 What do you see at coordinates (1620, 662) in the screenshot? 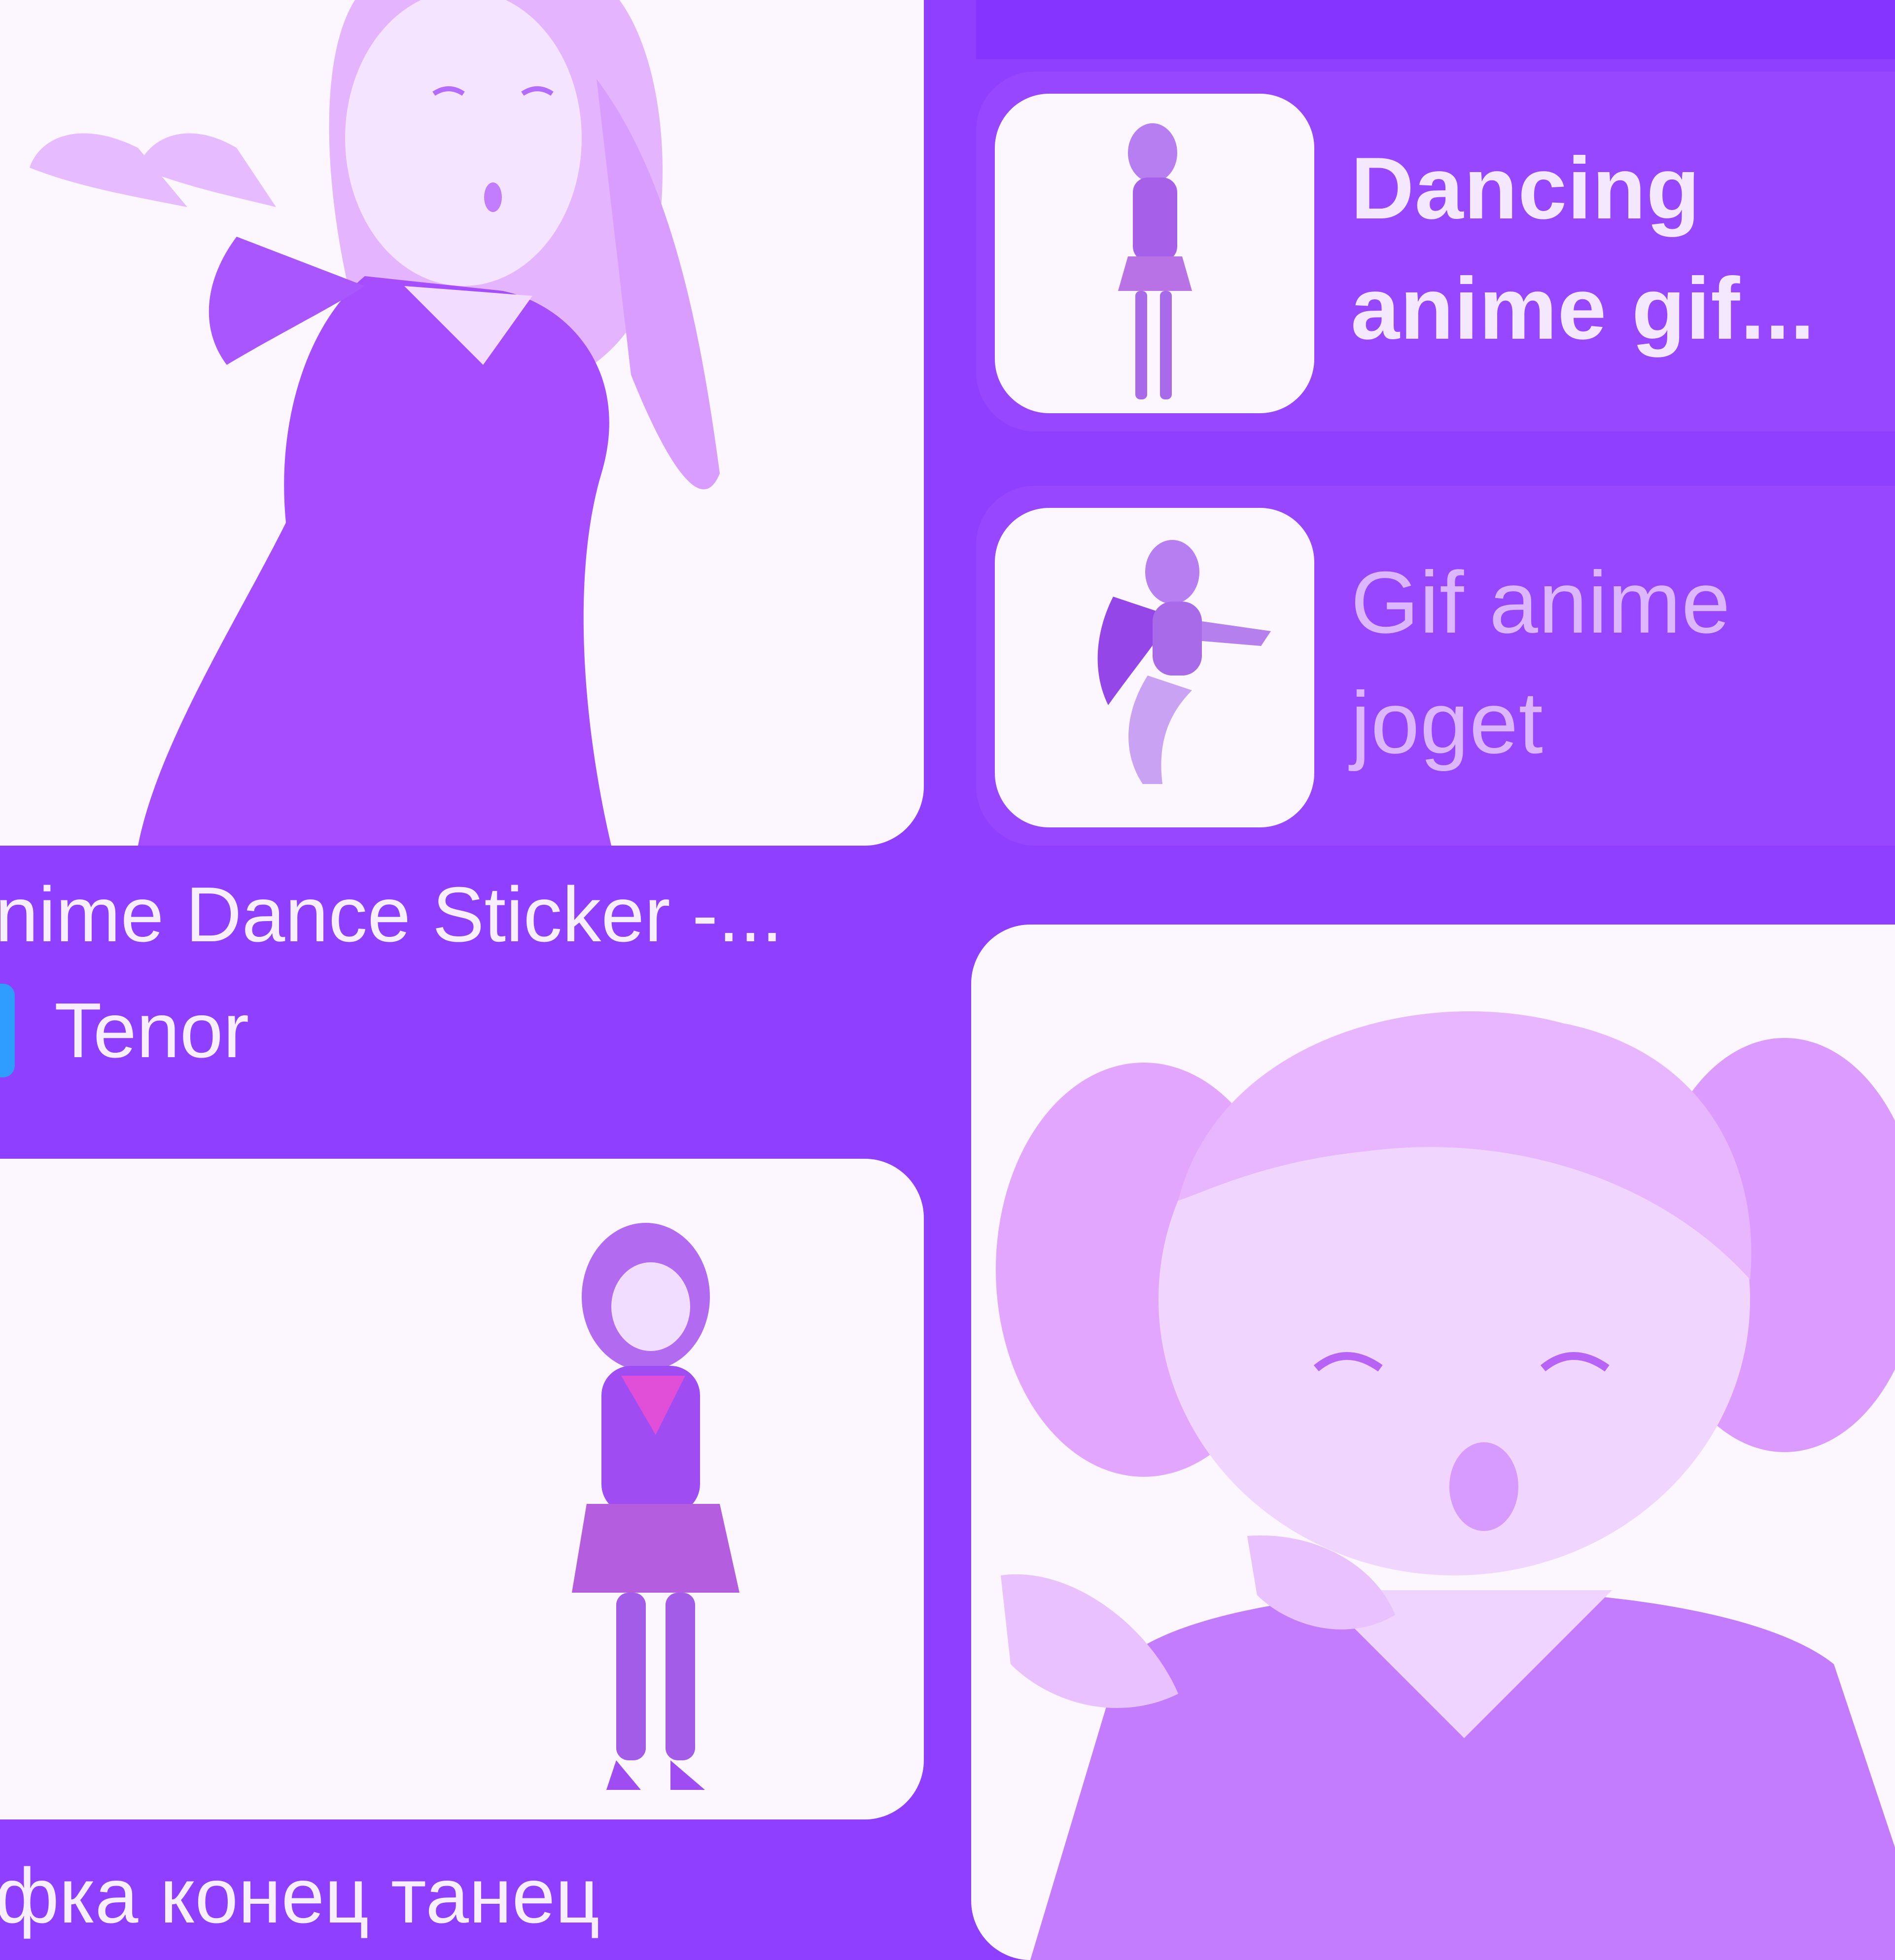
I see `related-label-2: Gif anime joget` at bounding box center [1620, 662].